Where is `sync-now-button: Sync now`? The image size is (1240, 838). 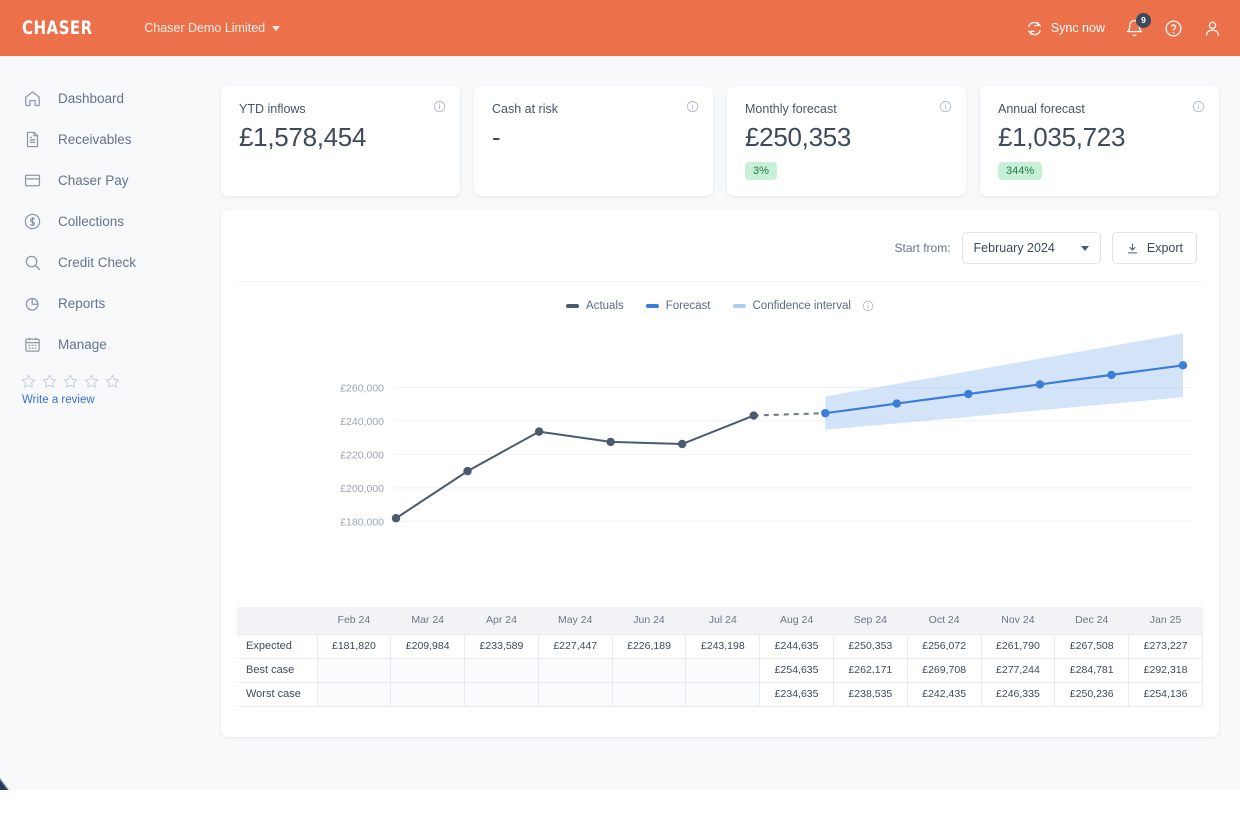 sync-now-button: Sync now is located at coordinates (1065, 28).